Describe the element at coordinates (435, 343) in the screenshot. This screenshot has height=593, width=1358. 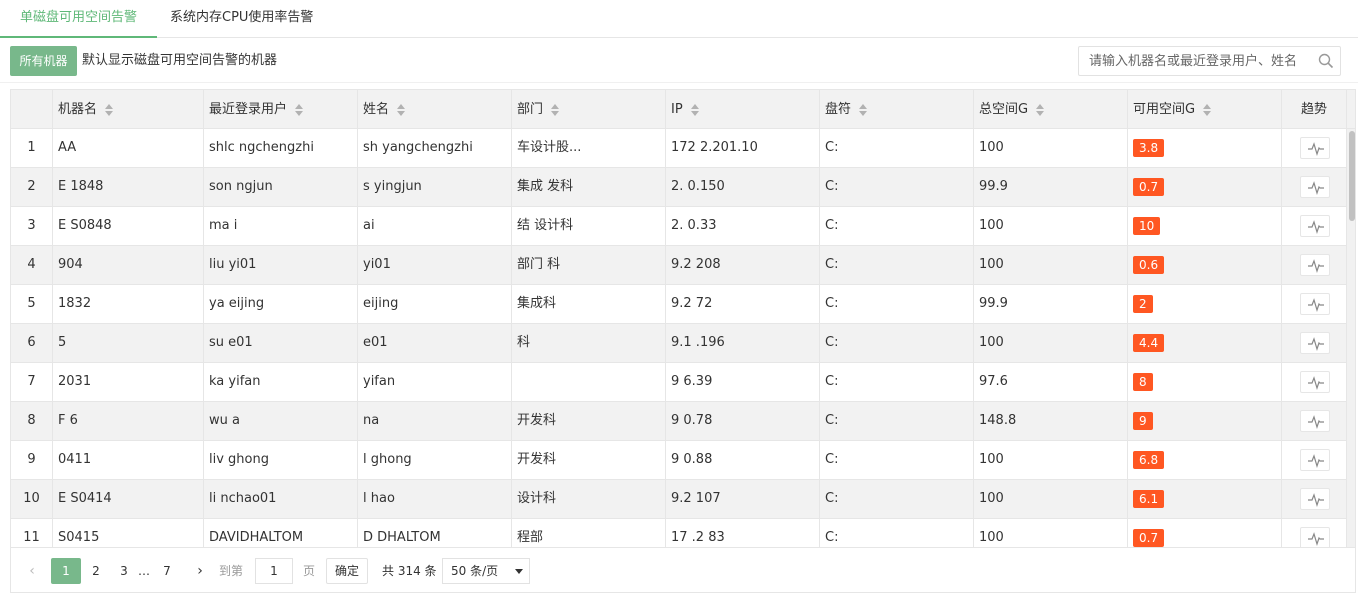
I see `cell-name: e01` at that location.